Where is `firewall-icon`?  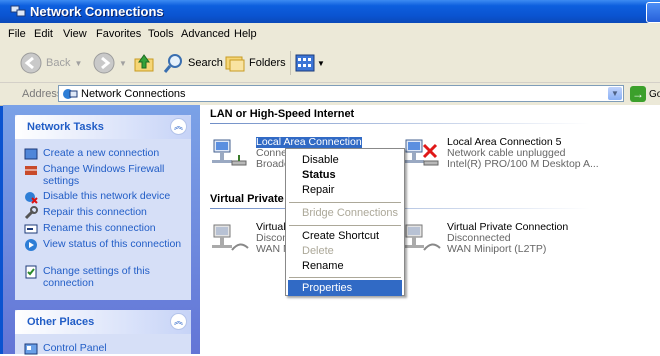 firewall-icon is located at coordinates (31, 170).